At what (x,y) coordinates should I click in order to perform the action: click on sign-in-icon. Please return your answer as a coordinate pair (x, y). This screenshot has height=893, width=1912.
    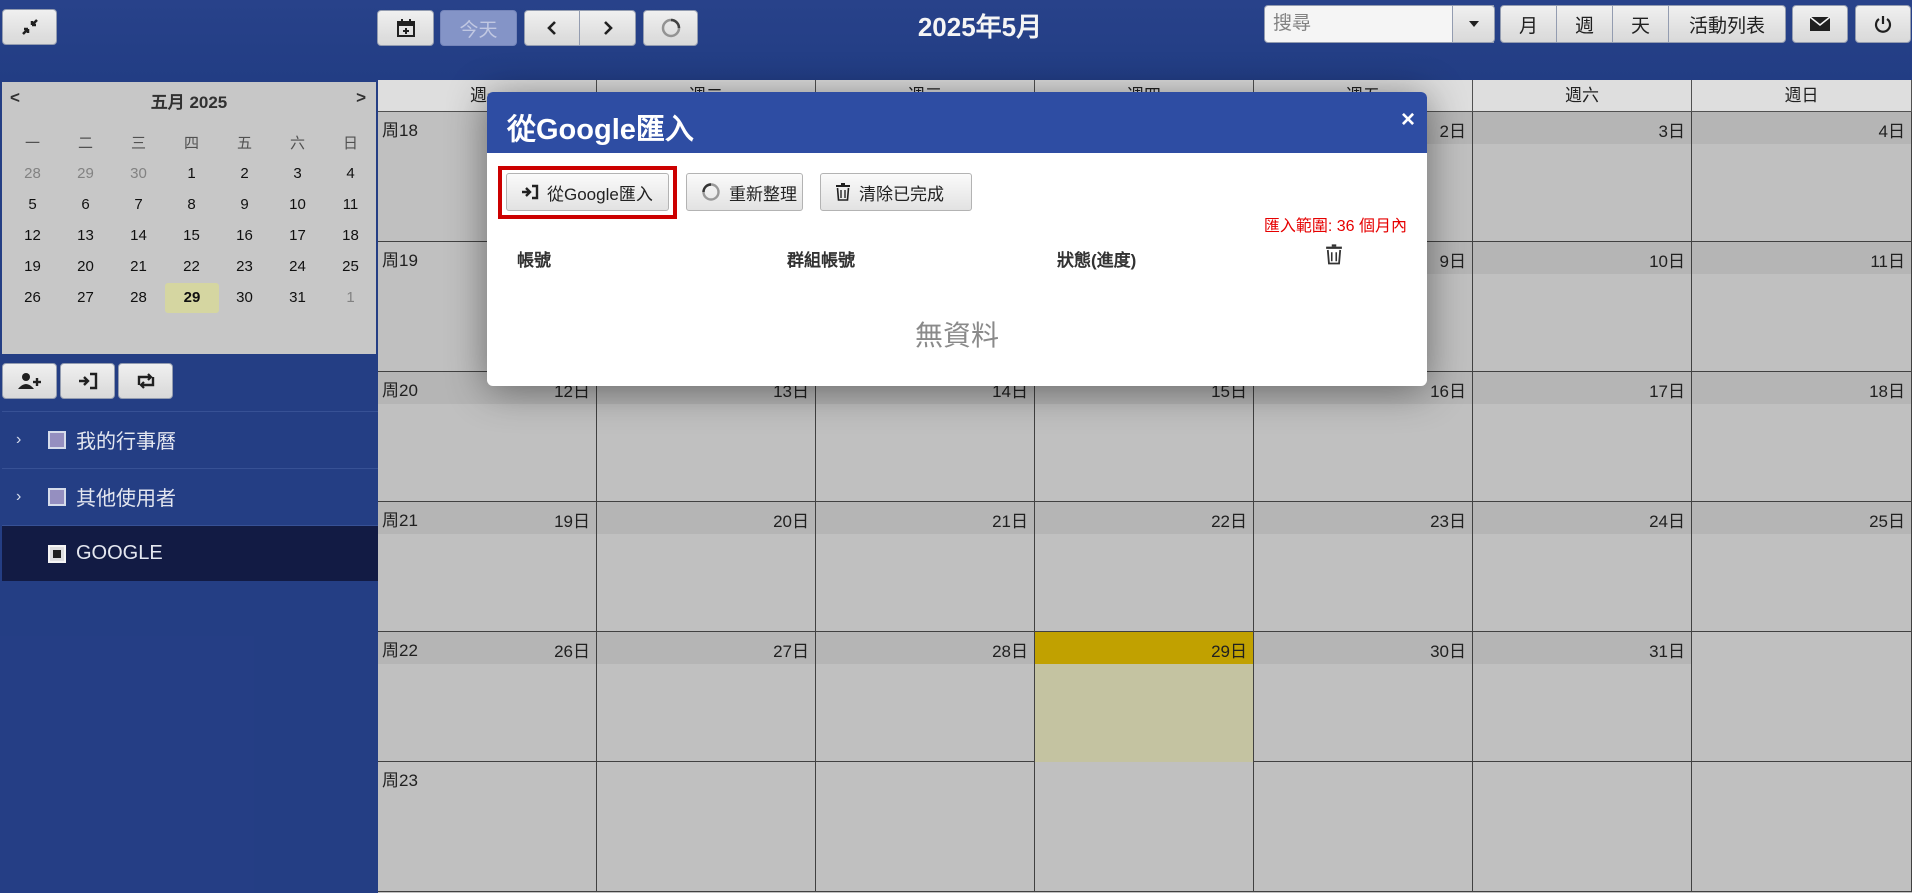
    Looking at the image, I should click on (530, 192).